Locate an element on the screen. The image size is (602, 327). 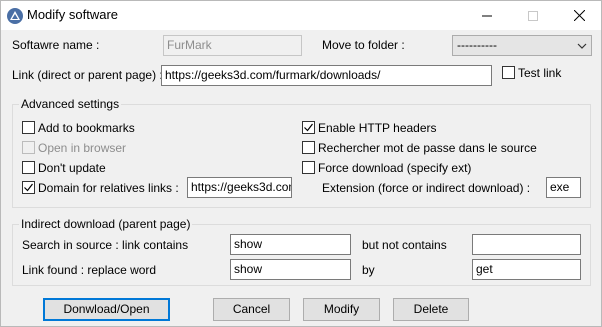
software-name-field: FurMark is located at coordinates (232, 45).